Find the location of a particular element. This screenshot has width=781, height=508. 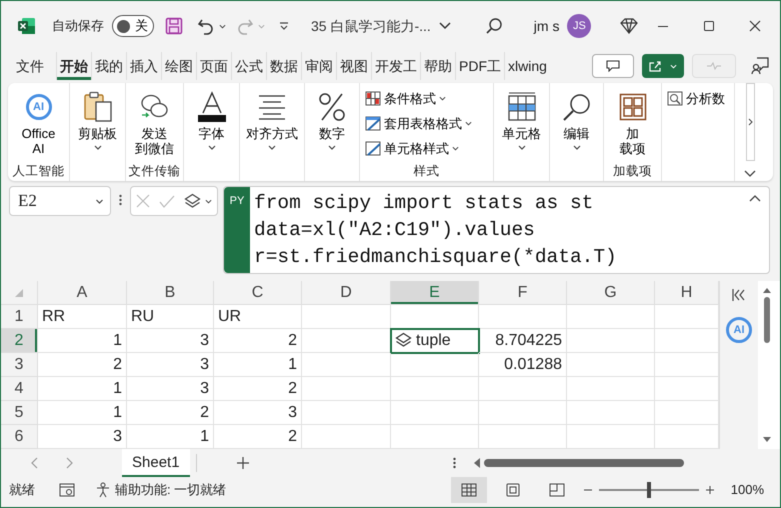

row-header: 6 is located at coordinates (19, 437).